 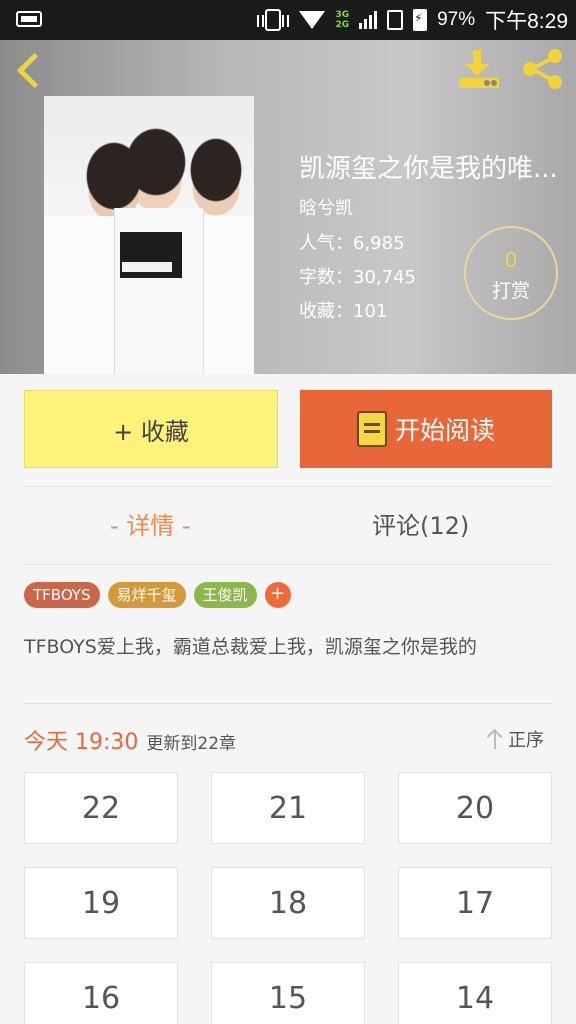 What do you see at coordinates (150, 523) in the screenshot?
I see `tab-detail: - 详情 -` at bounding box center [150, 523].